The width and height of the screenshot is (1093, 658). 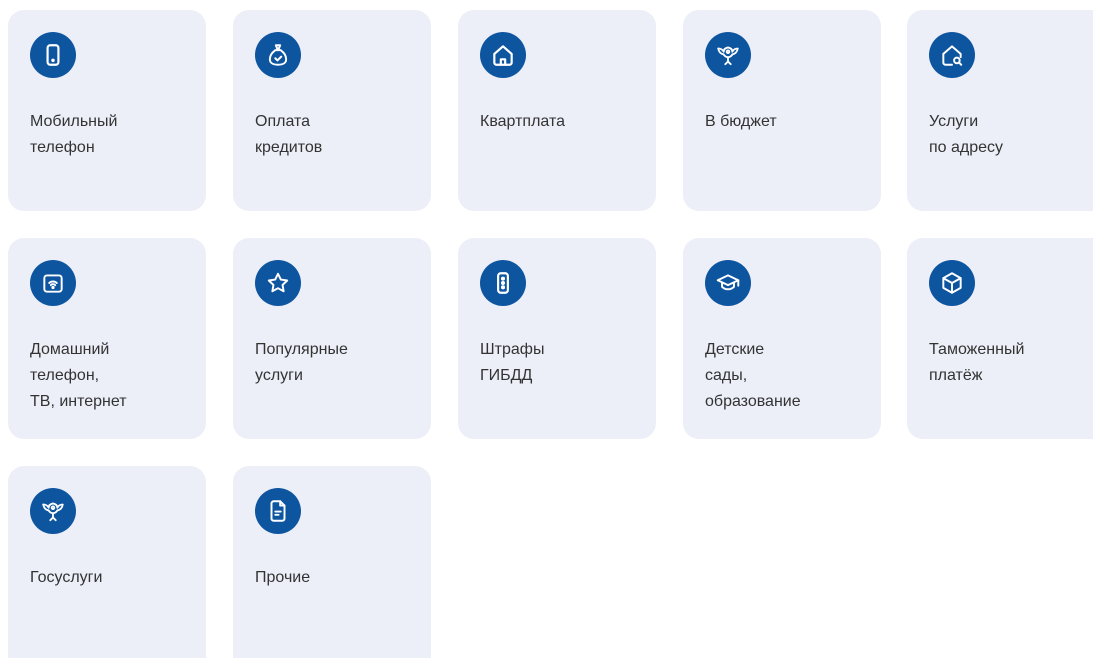 What do you see at coordinates (78, 375) in the screenshot?
I see `tile-label: Домашний телефон, ТВ, интернет` at bounding box center [78, 375].